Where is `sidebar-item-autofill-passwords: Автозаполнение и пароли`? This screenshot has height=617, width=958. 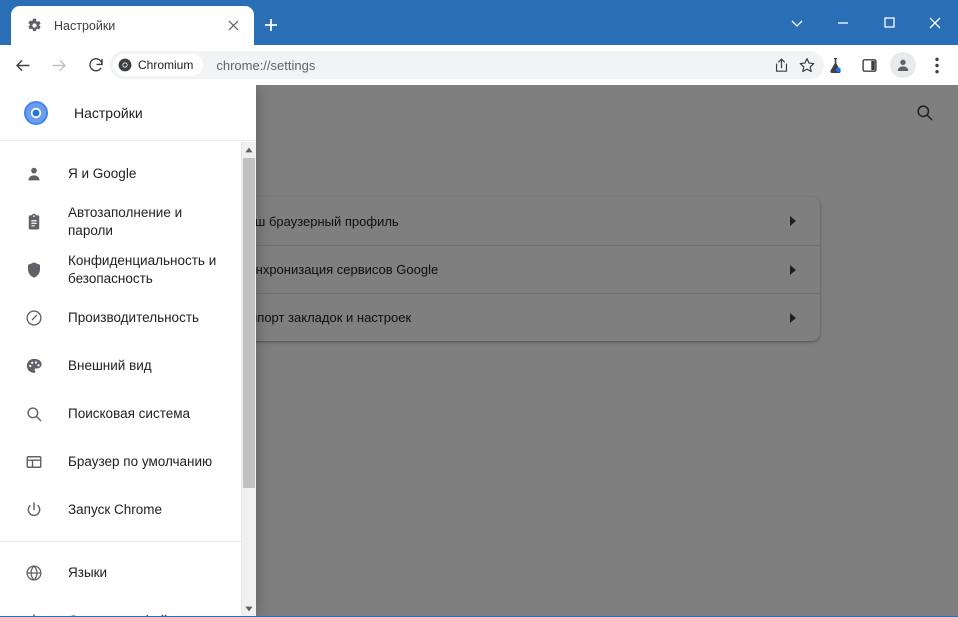 sidebar-item-autofill-passwords: Автозаполнение и пароли is located at coordinates (120, 222).